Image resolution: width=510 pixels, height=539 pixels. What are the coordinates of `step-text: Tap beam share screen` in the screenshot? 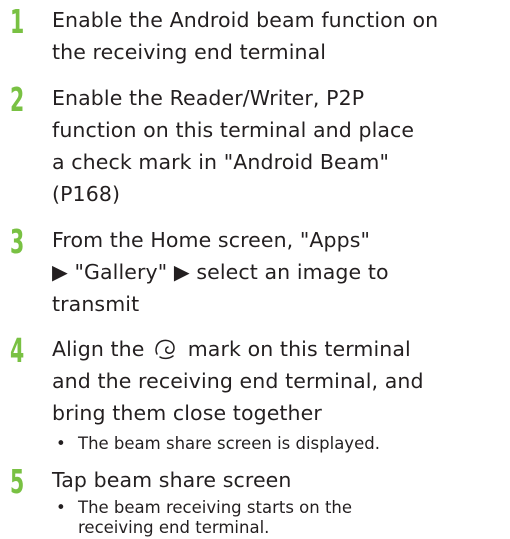 It's located at (280, 480).